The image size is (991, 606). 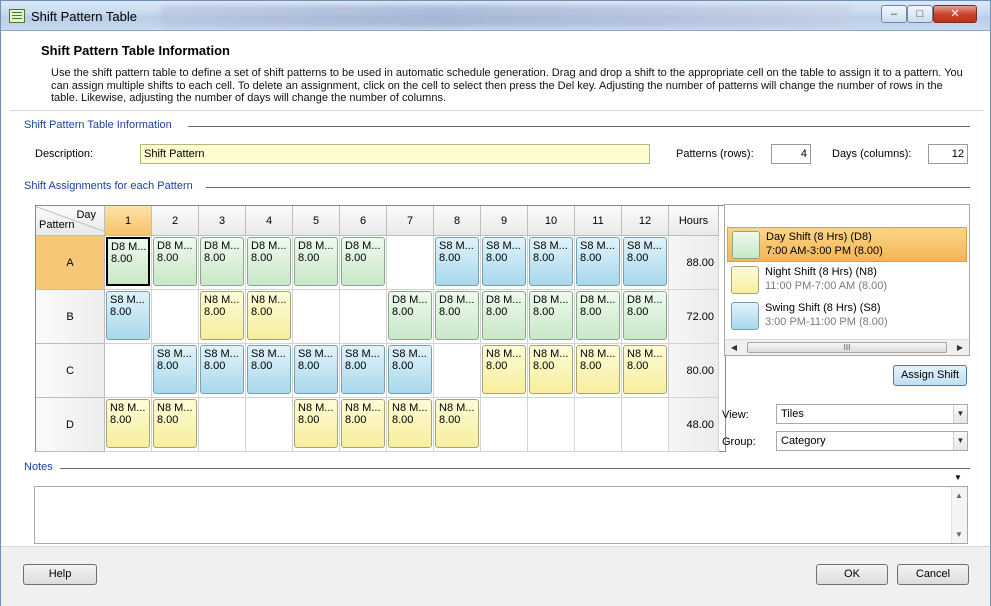 I want to click on cancel-button: Cancel, so click(x=933, y=574).